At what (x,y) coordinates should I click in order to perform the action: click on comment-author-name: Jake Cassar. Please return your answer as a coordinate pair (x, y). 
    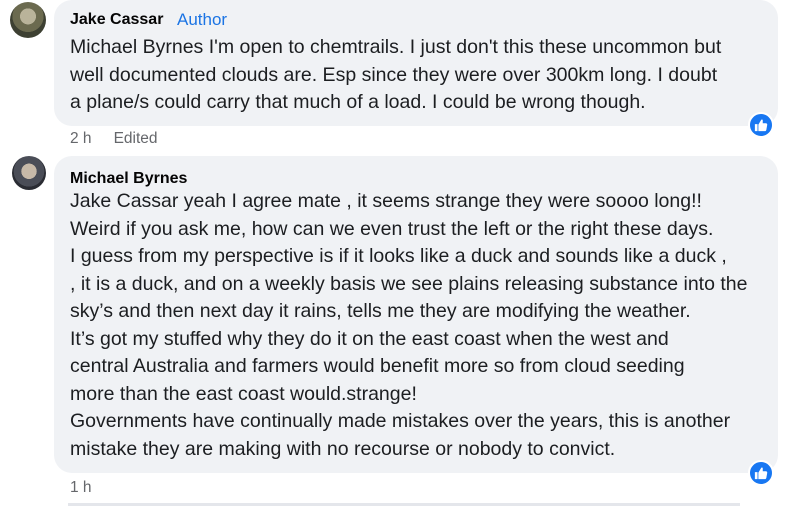
    Looking at the image, I should click on (116, 20).